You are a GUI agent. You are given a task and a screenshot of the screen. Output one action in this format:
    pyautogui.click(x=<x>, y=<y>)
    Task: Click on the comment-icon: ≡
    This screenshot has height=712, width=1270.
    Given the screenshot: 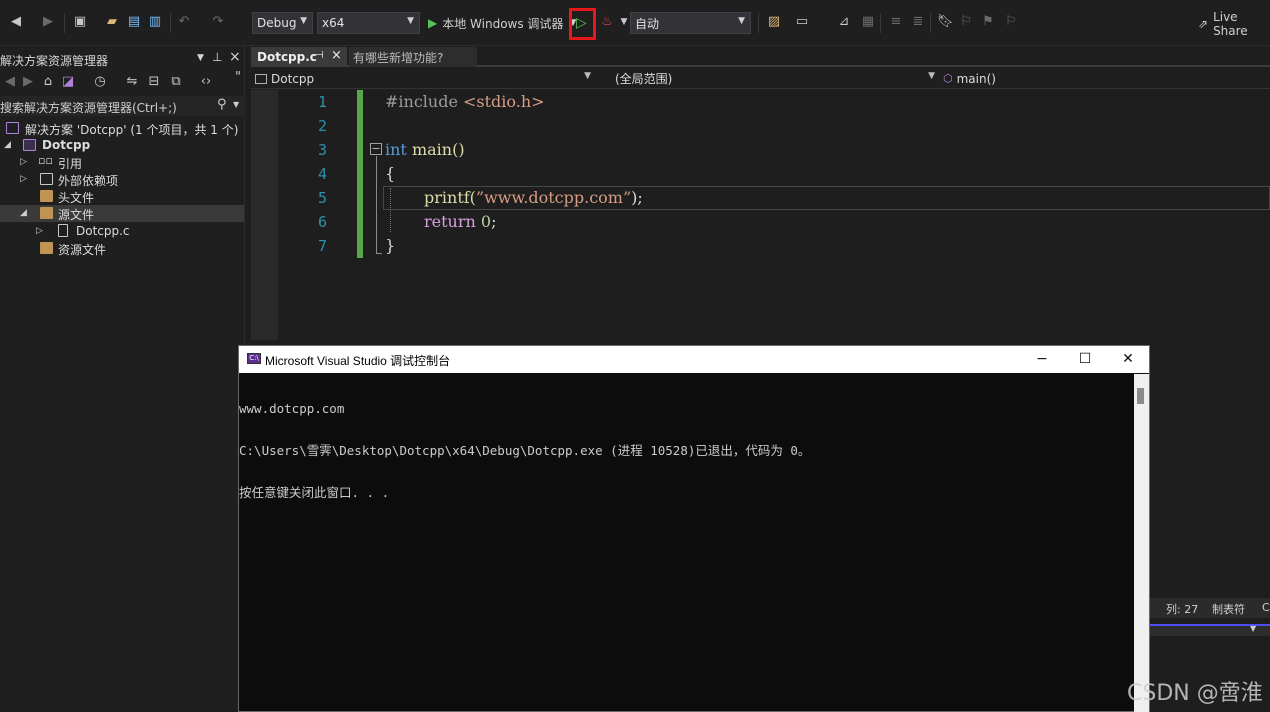 What is the action you would take?
    pyautogui.click(x=896, y=22)
    